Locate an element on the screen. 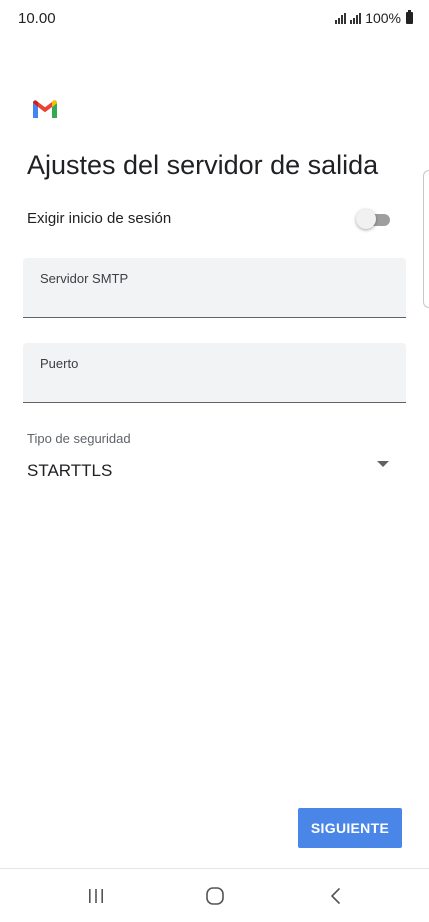  page-title: Ajustes del servidor de salida is located at coordinates (203, 165).